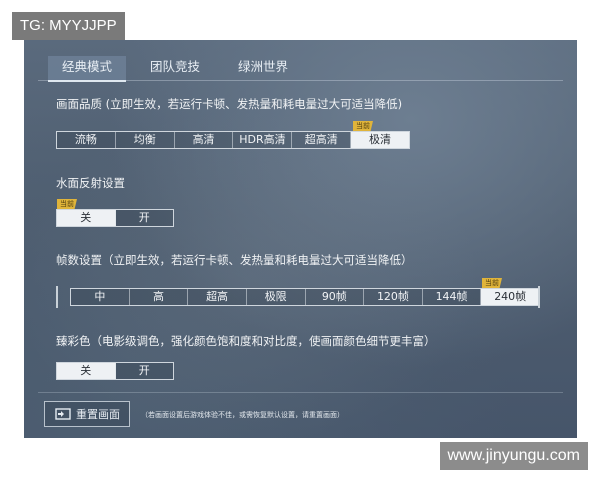 Image resolution: width=600 pixels, height=480 pixels. I want to click on fps-selector: 中 高 超高 极限 90帧 120帧 144帧 240帧, so click(305, 297).